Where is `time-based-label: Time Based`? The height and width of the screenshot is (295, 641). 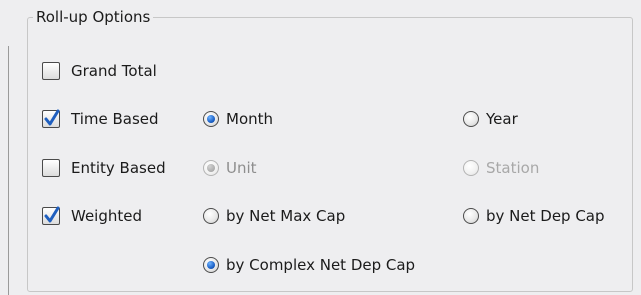
time-based-label: Time Based is located at coordinates (115, 119).